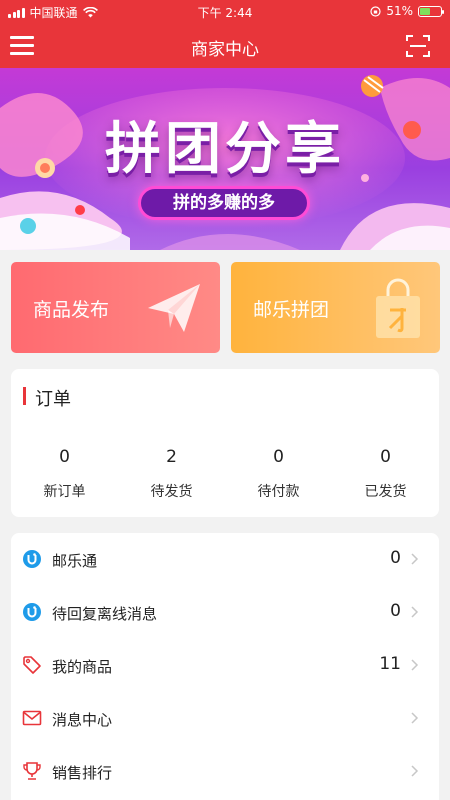 Image resolution: width=450 pixels, height=800 pixels. I want to click on order-label: 新订单, so click(64, 492).